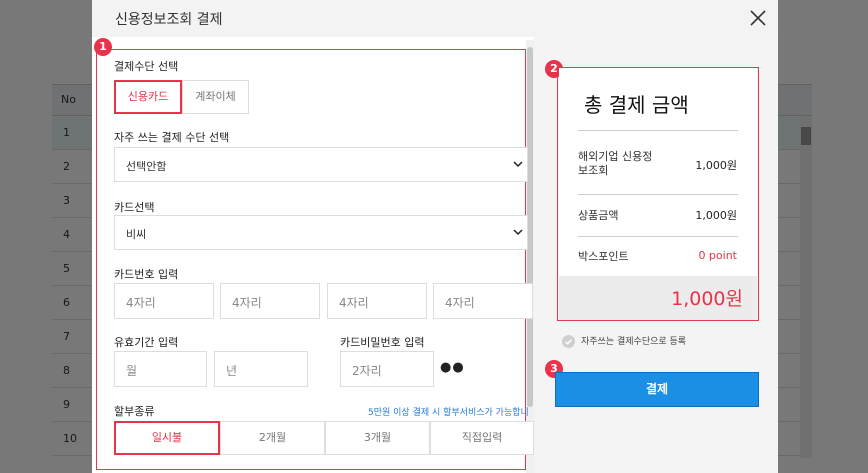 This screenshot has width=868, height=473. What do you see at coordinates (270, 301) in the screenshot?
I see `card-number-input-2: 4자리` at bounding box center [270, 301].